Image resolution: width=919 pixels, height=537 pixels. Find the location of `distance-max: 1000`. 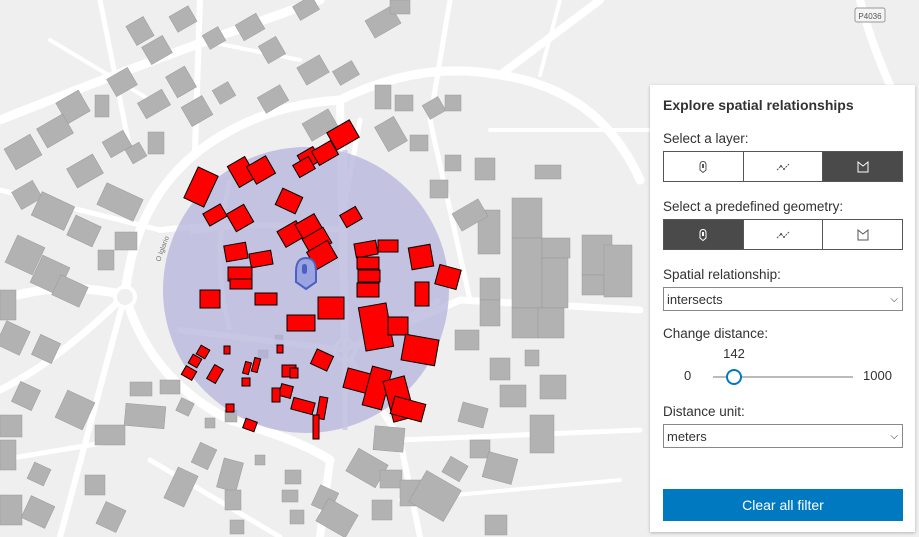

distance-max: 1000 is located at coordinates (877, 375).